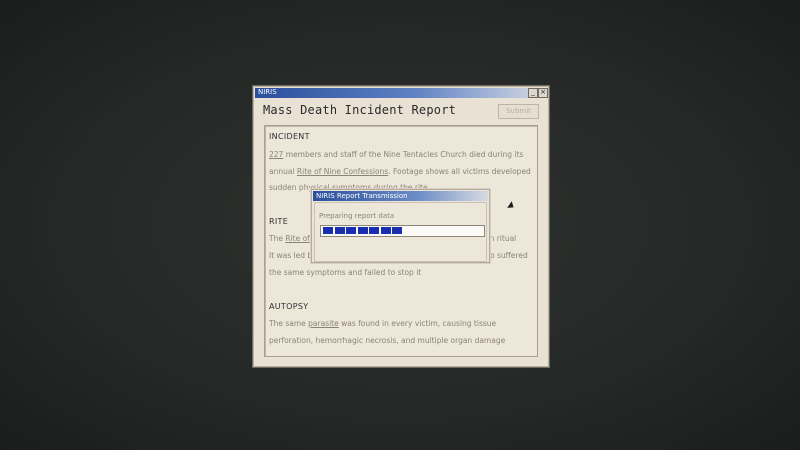 Image resolution: width=800 pixels, height=450 pixels. I want to click on parasite-link: parasite, so click(323, 323).